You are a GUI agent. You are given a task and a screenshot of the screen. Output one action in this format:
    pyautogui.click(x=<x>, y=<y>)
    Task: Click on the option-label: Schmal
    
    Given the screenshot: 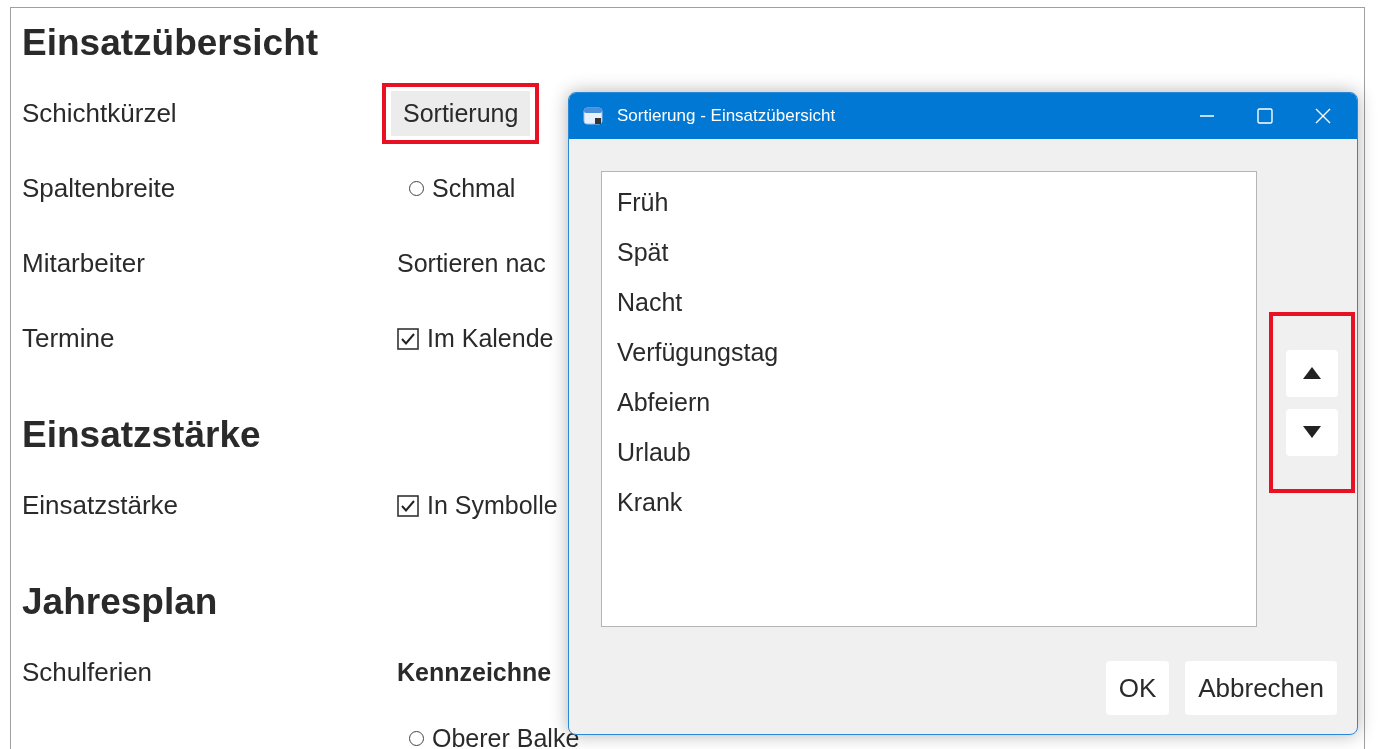 What is the action you would take?
    pyautogui.click(x=474, y=188)
    